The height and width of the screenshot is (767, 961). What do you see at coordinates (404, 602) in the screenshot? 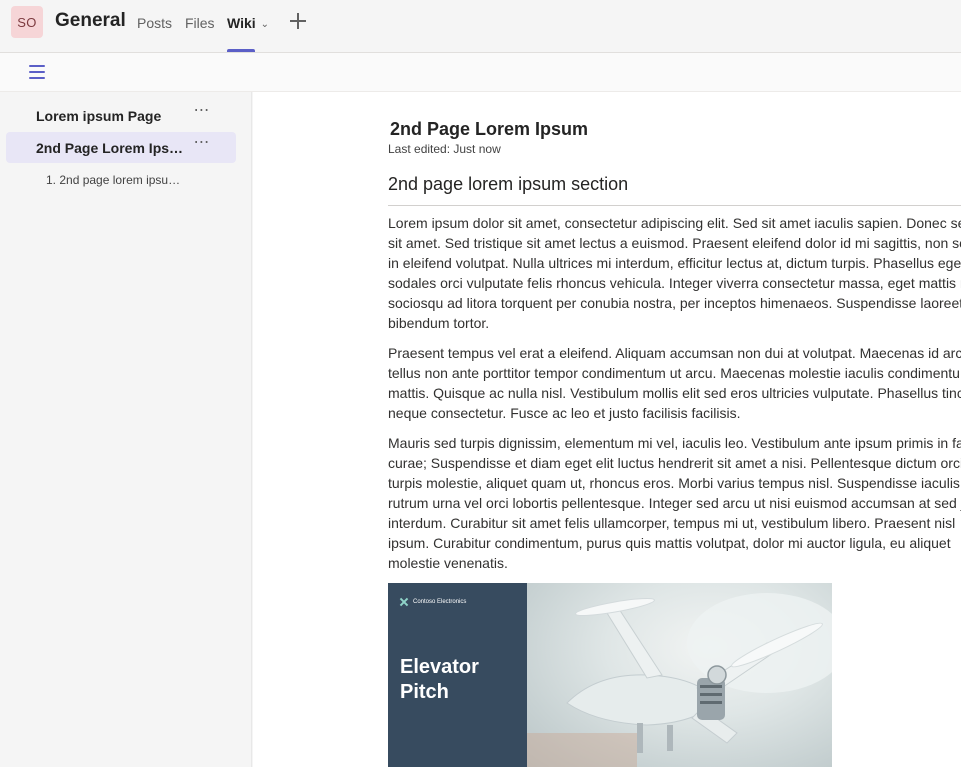
I see `contoso-logo-icon` at bounding box center [404, 602].